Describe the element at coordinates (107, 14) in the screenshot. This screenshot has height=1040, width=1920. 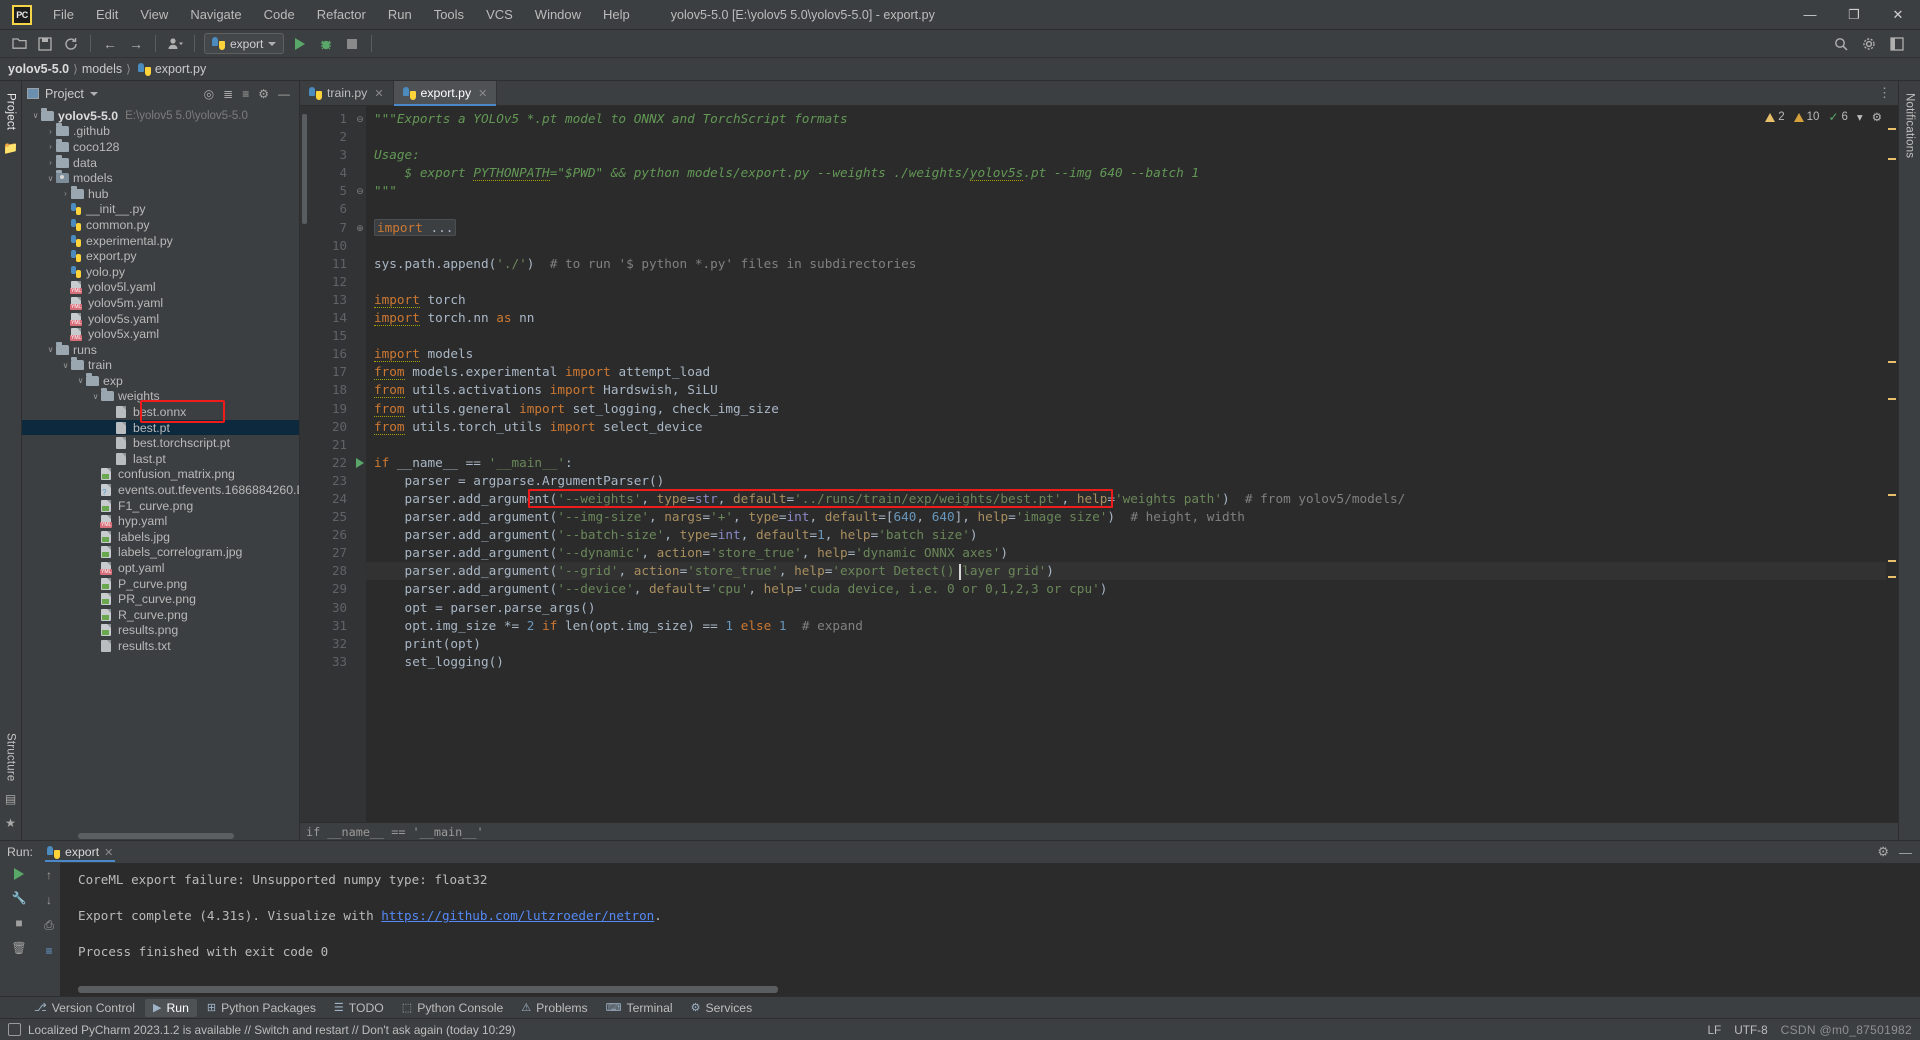
I see `menu-edit: Edit` at that location.